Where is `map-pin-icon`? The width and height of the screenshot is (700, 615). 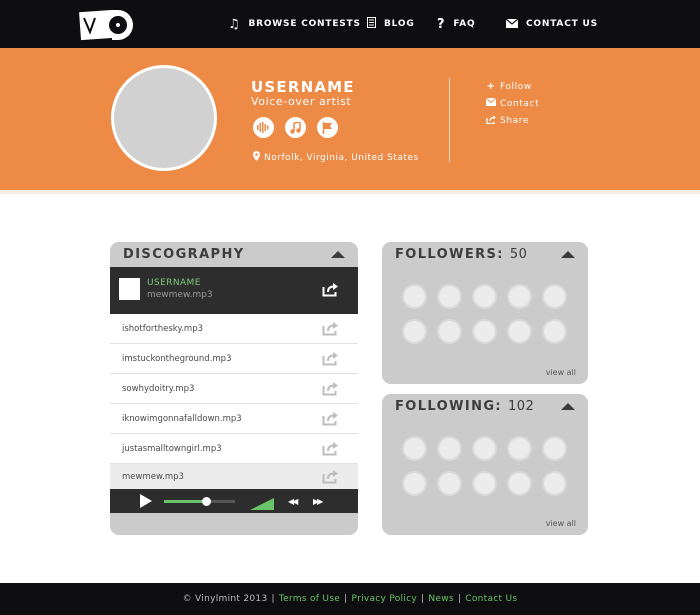
map-pin-icon is located at coordinates (256, 157).